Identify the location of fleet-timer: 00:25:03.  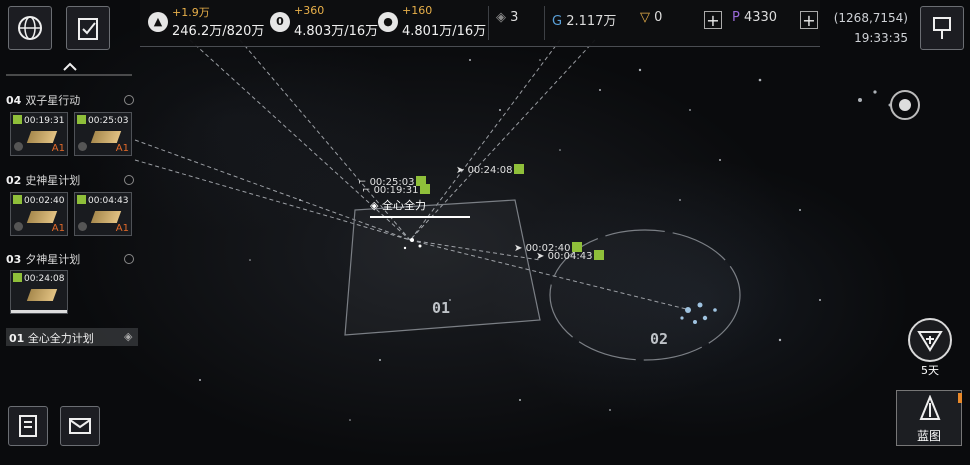
(102, 120).